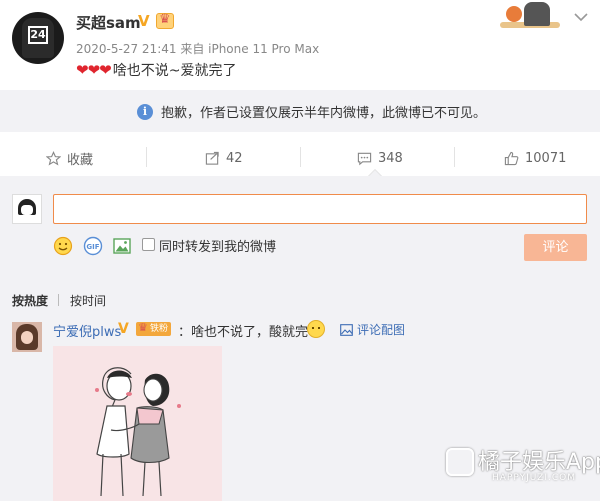 The width and height of the screenshot is (600, 501). Describe the element at coordinates (460, 462) in the screenshot. I see `watermark-logo-icon` at that location.